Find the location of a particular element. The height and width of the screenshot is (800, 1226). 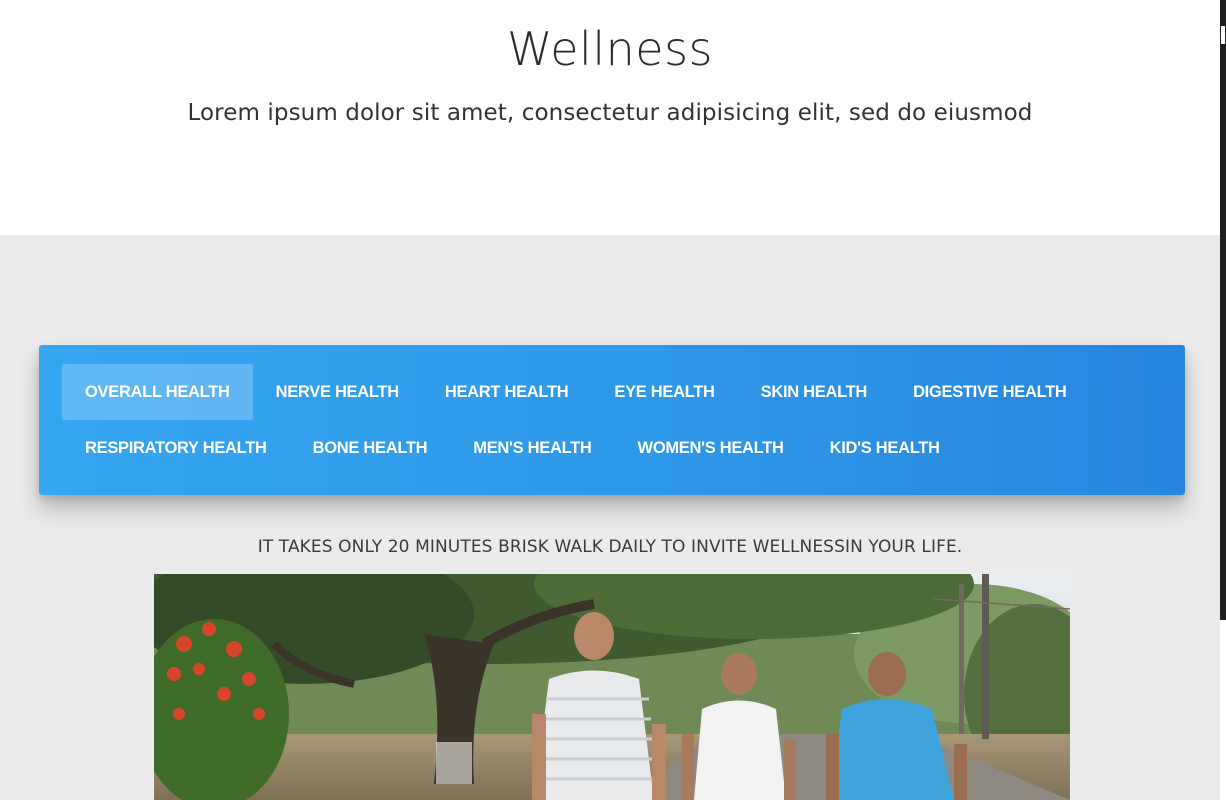

window-edge is located at coordinates (1223, 310).